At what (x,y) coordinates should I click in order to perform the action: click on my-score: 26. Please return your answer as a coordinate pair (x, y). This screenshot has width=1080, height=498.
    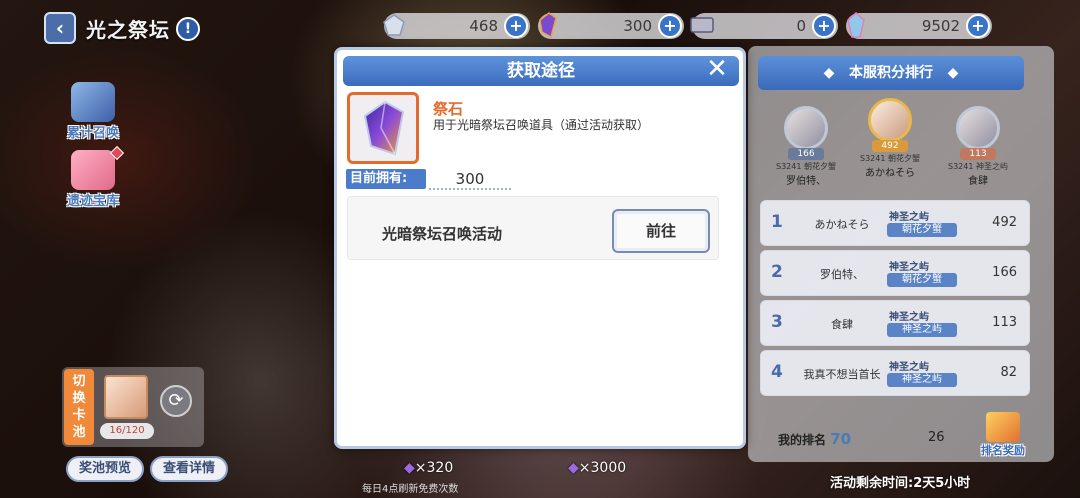
    Looking at the image, I should click on (936, 437).